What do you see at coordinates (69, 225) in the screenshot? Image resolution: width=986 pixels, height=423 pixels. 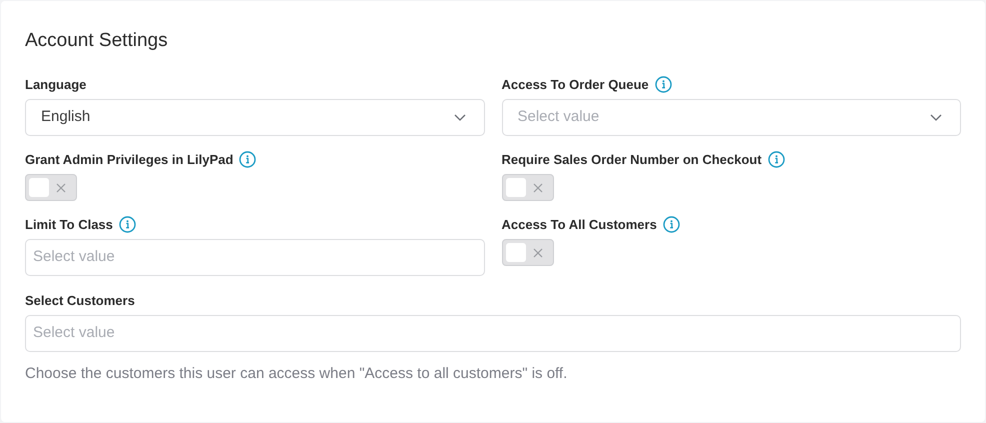 I see `field-label: Limit To Class` at bounding box center [69, 225].